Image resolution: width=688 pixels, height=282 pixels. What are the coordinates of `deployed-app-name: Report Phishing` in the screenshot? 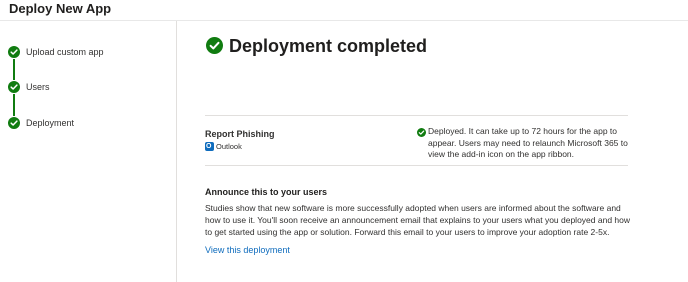 It's located at (240, 134).